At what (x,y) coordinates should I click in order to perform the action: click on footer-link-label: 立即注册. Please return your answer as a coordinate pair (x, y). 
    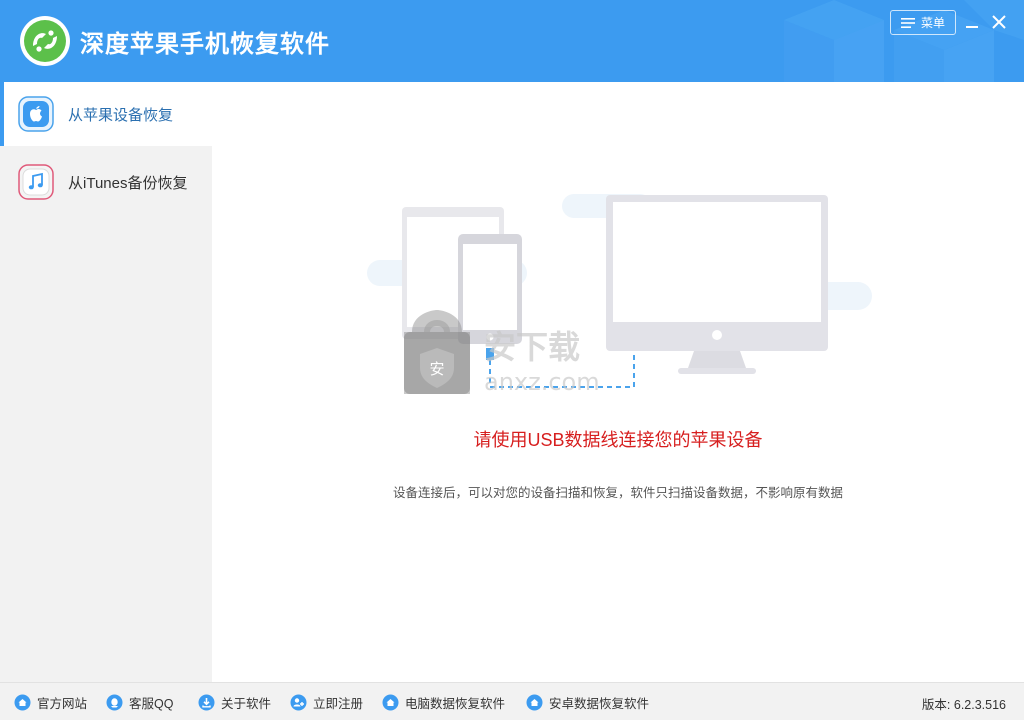
    Looking at the image, I should click on (338, 703).